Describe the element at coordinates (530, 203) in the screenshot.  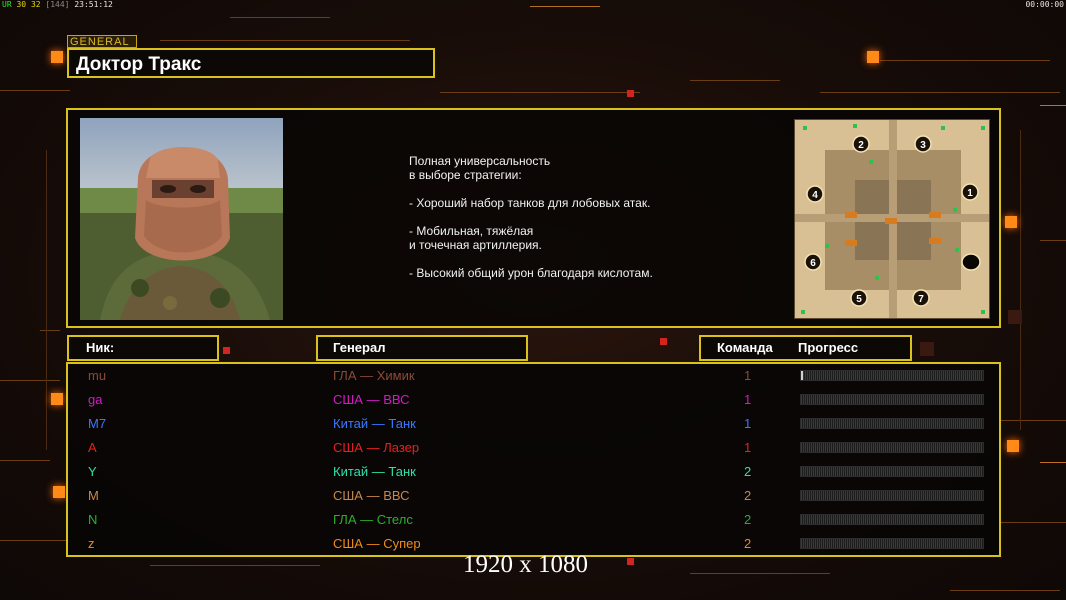
I see `description-line: - Хороший набор танков для лобовых атак.` at that location.